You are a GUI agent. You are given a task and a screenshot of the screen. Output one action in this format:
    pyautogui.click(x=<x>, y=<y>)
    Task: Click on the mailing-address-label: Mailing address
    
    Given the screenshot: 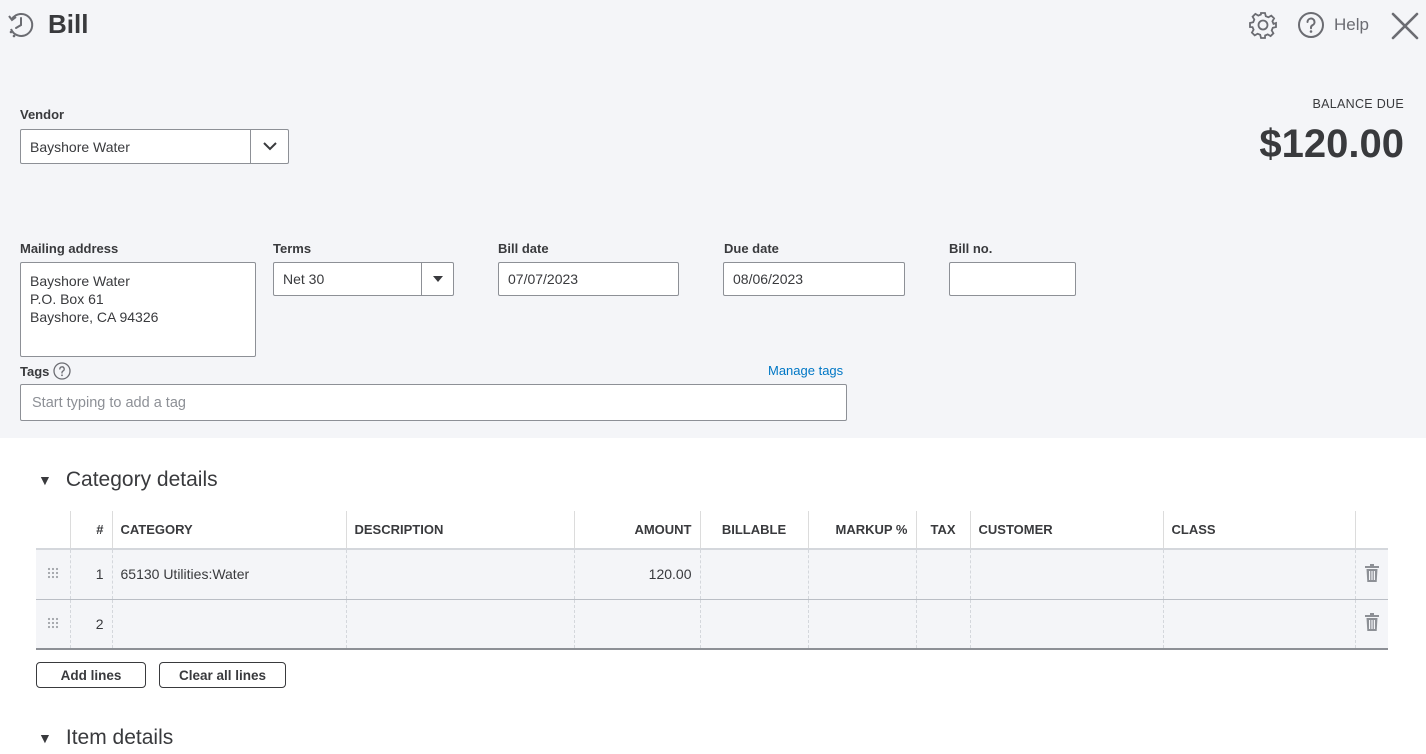 What is the action you would take?
    pyautogui.click(x=69, y=248)
    